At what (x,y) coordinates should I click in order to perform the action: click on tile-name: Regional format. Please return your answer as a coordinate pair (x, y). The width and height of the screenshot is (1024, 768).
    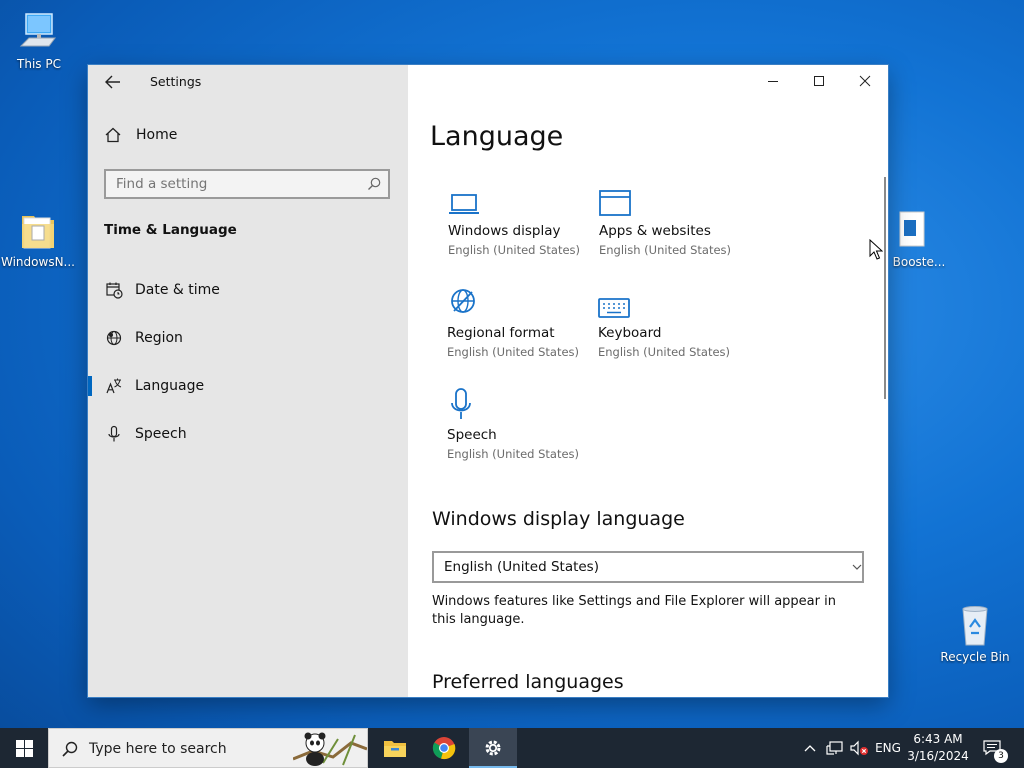
    Looking at the image, I should click on (501, 333).